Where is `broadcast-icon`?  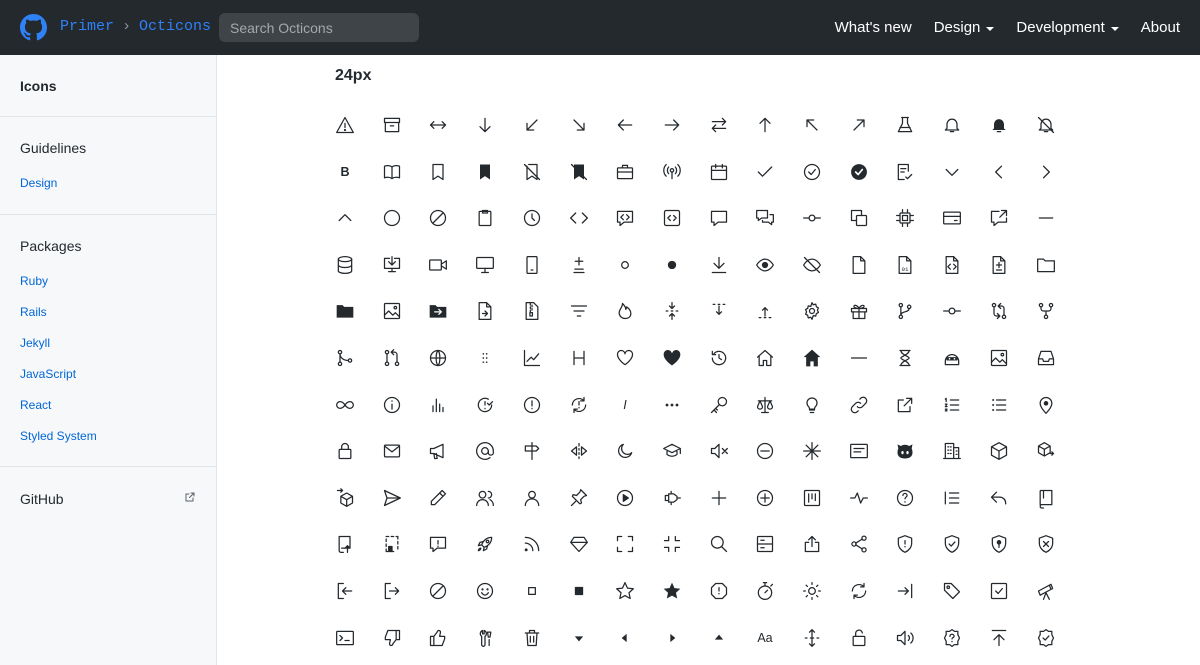 broadcast-icon is located at coordinates (672, 172).